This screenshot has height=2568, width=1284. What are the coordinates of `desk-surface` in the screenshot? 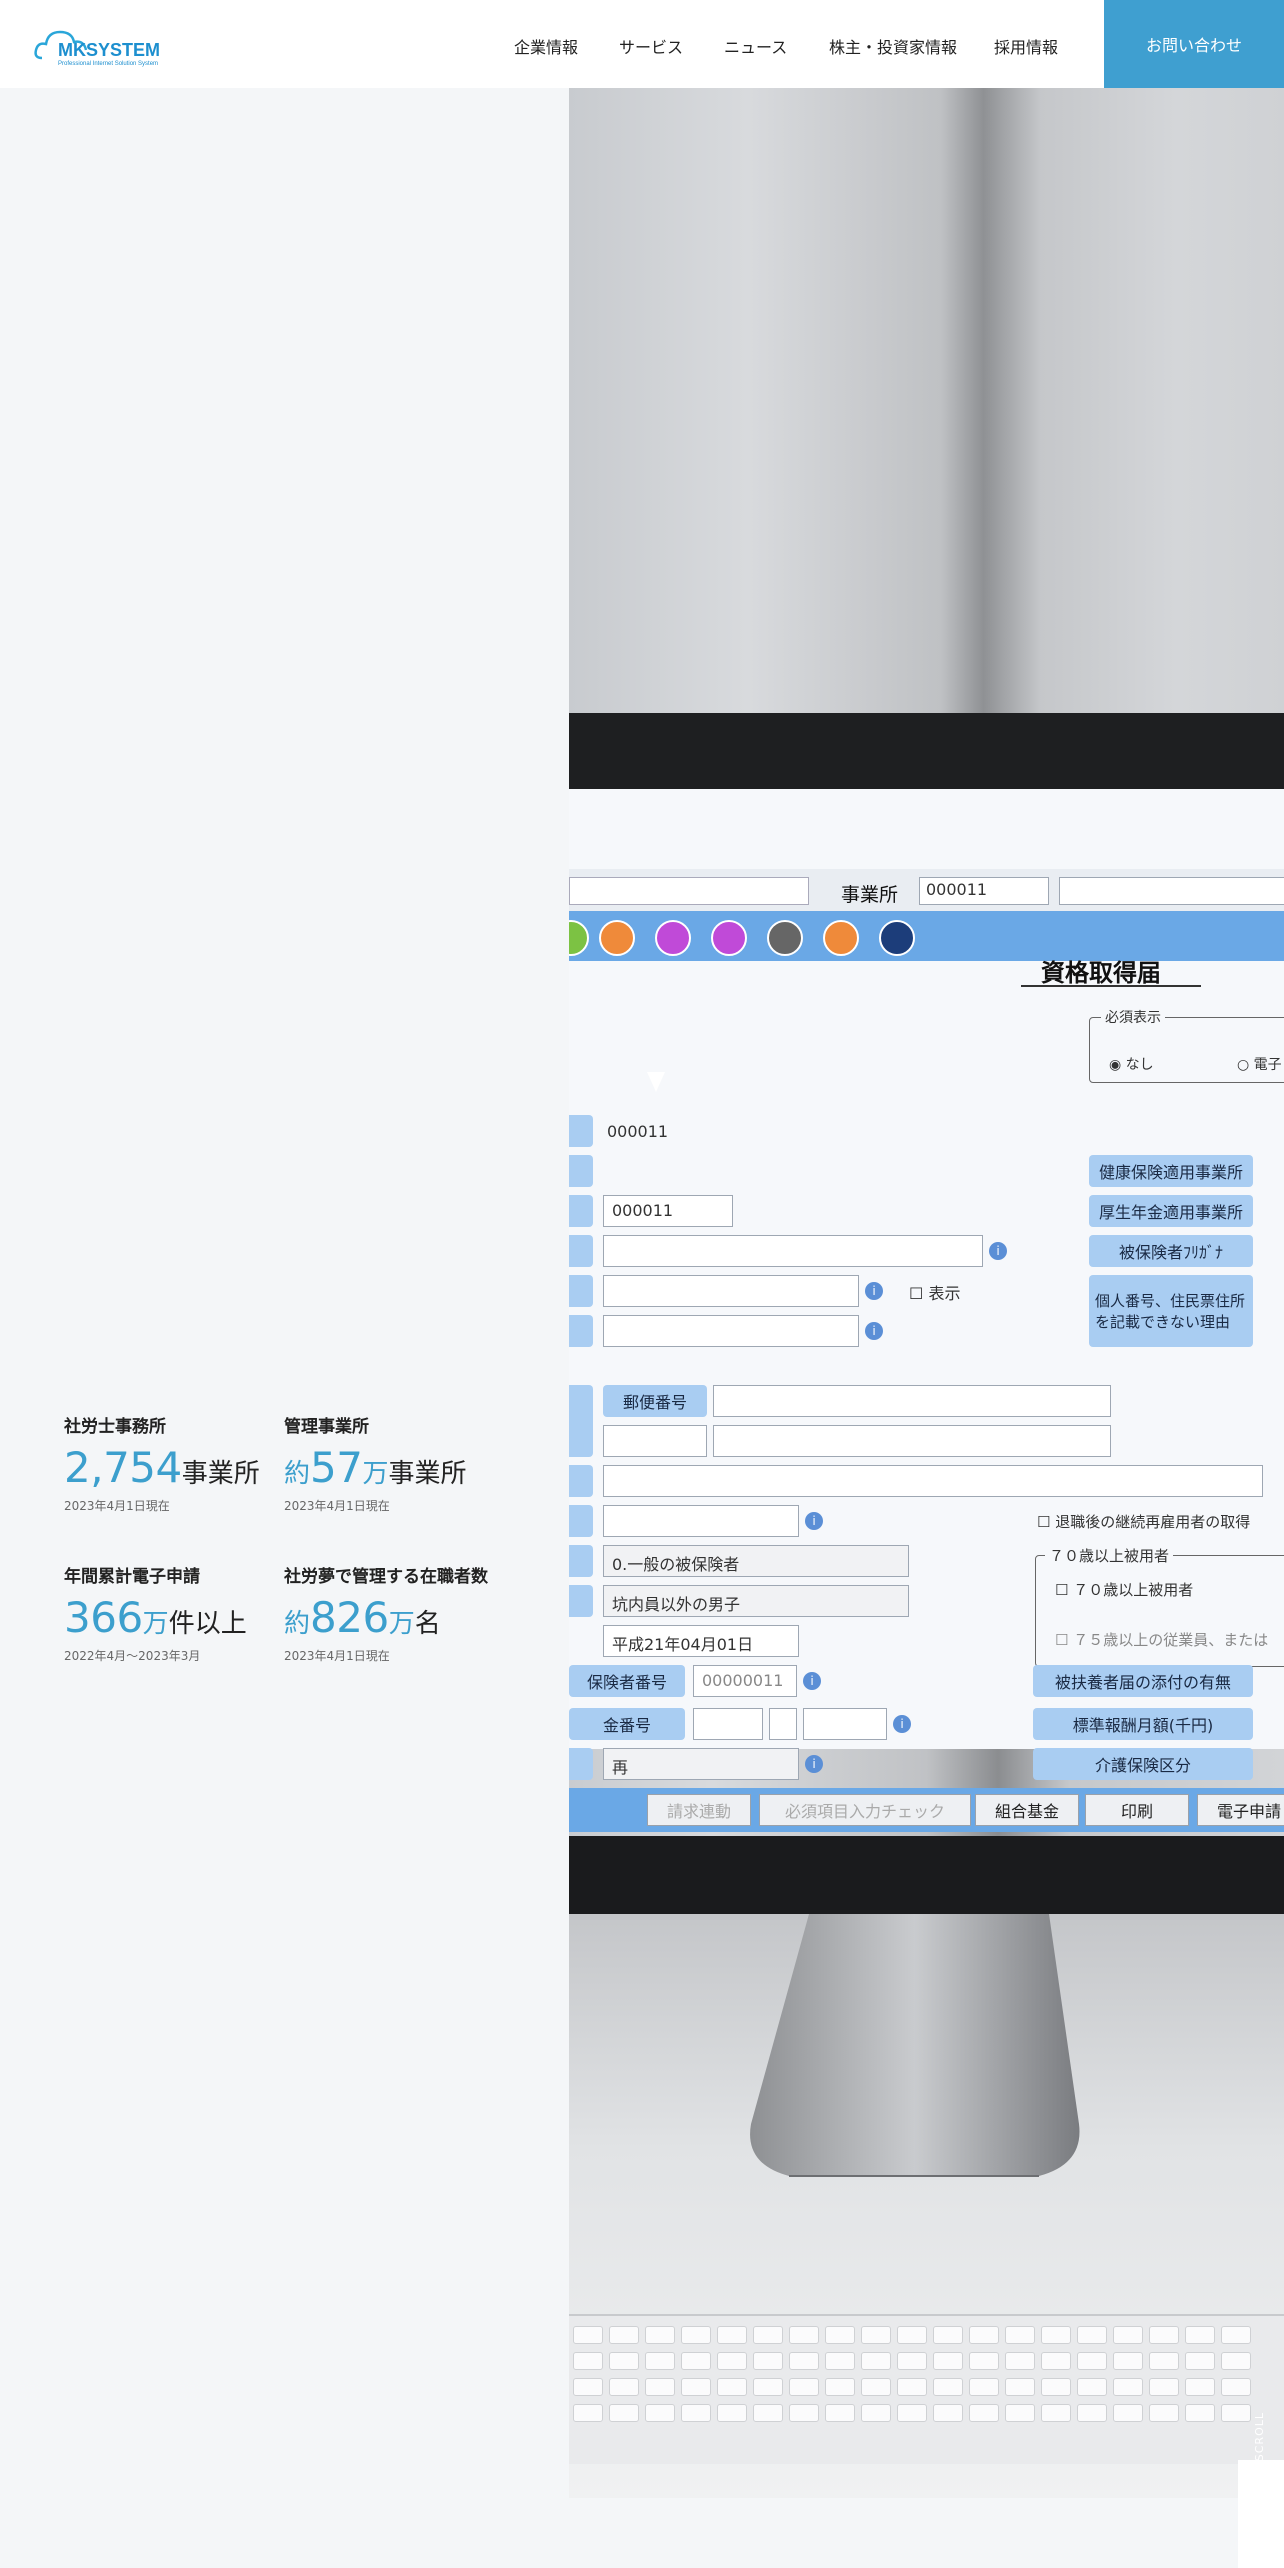 It's located at (926, 2206).